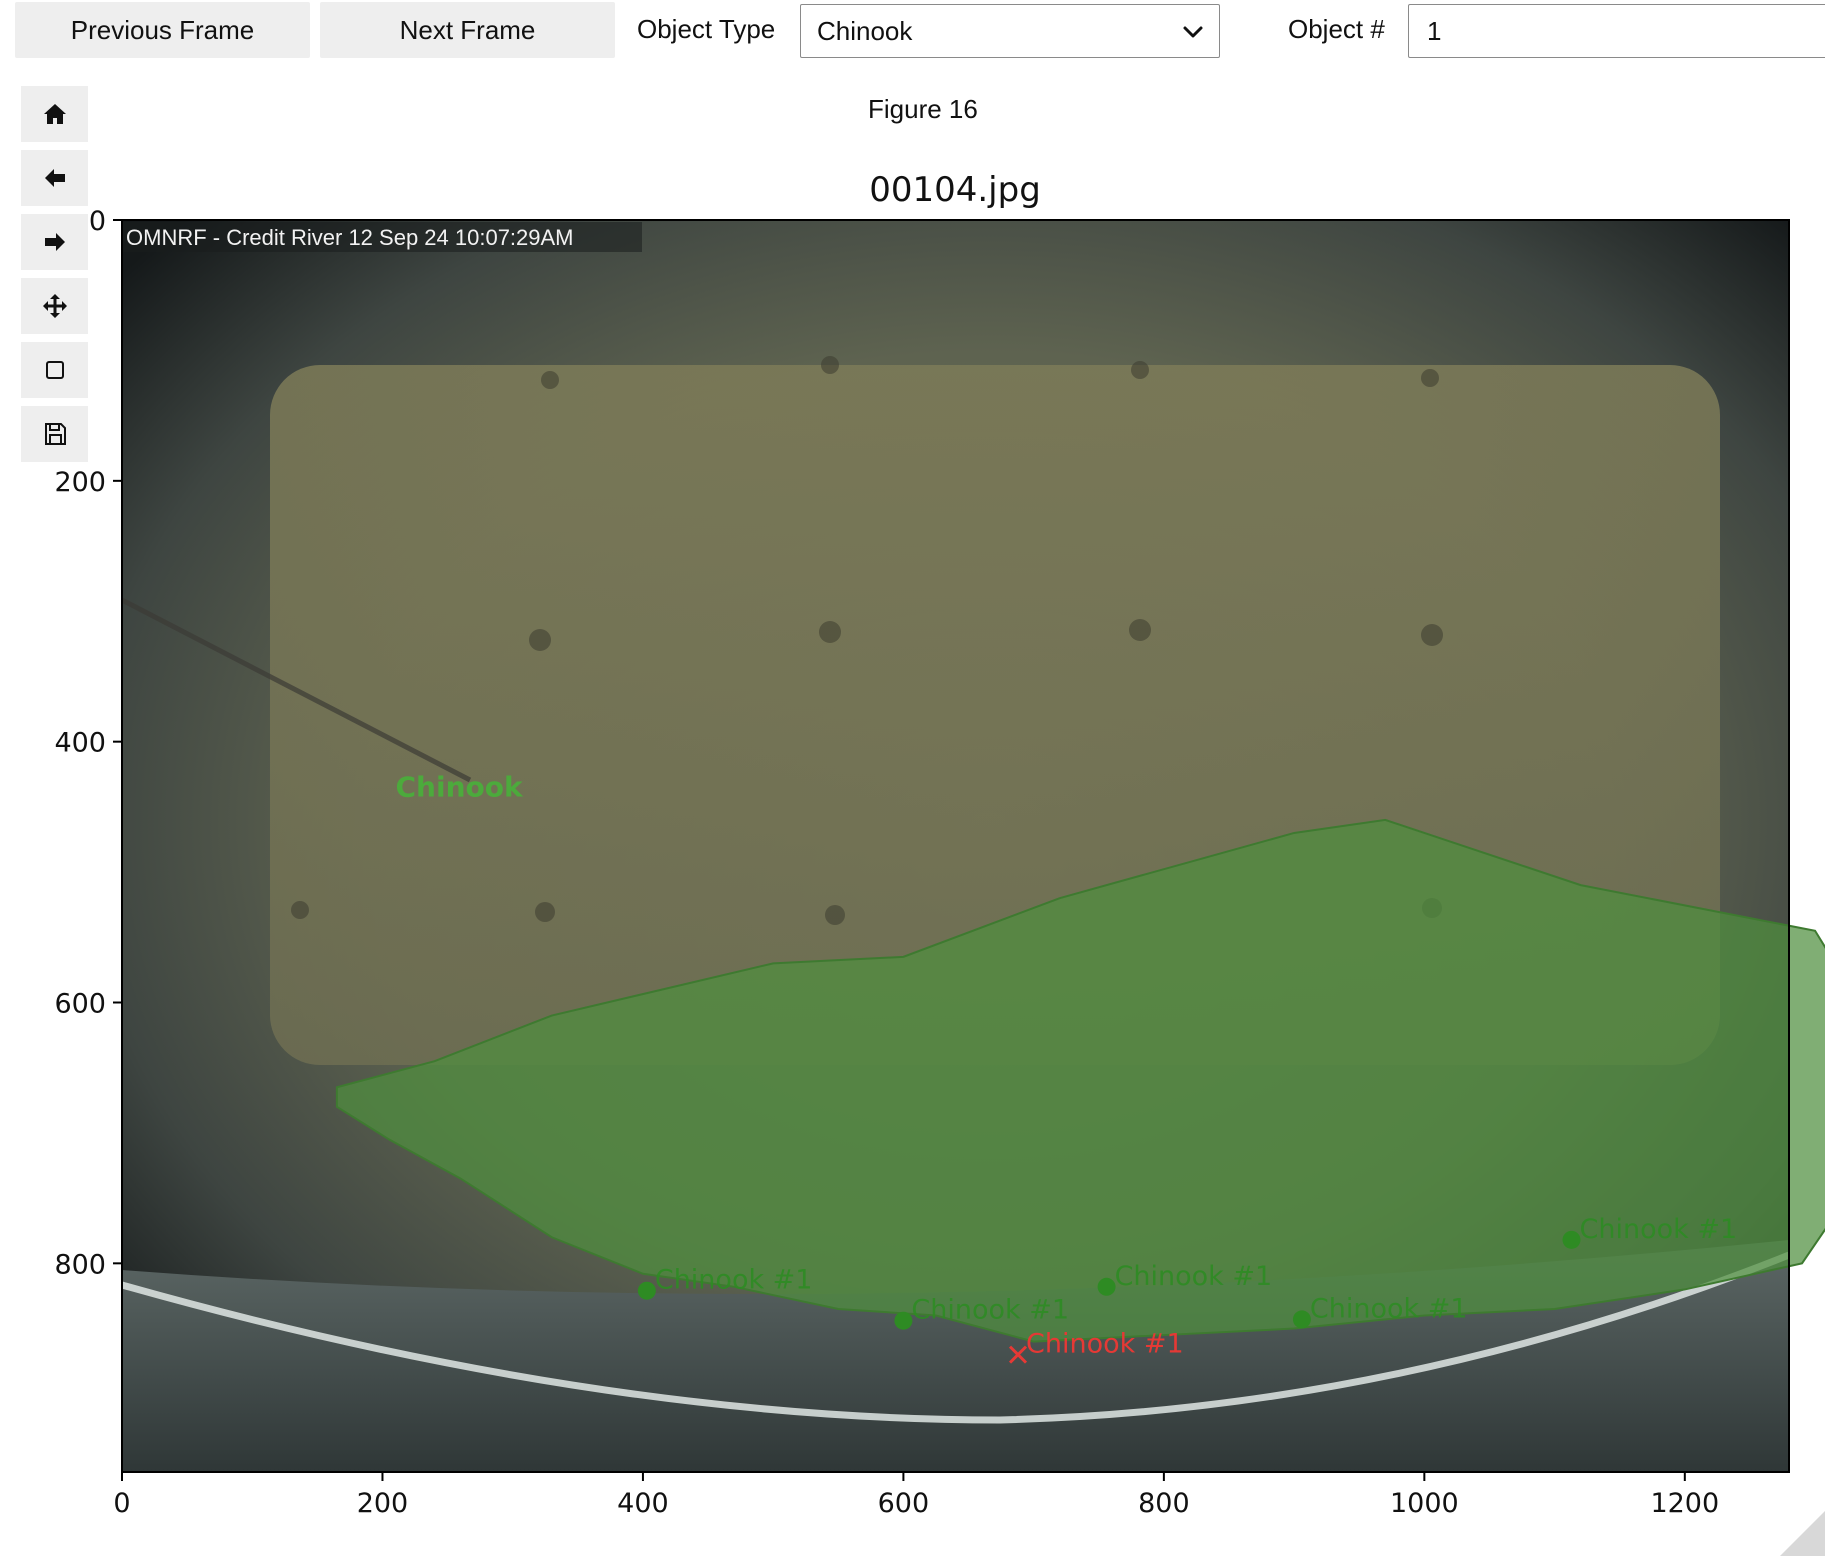 Image resolution: width=1825 pixels, height=1556 pixels. Describe the element at coordinates (955, 190) in the screenshot. I see `plot-title: 00104.jpg` at that location.